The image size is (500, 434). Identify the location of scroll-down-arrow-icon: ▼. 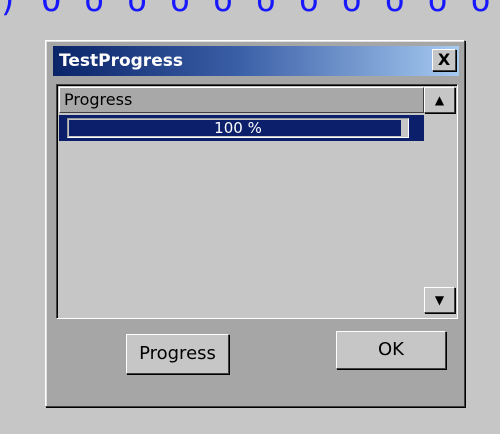
(439, 300).